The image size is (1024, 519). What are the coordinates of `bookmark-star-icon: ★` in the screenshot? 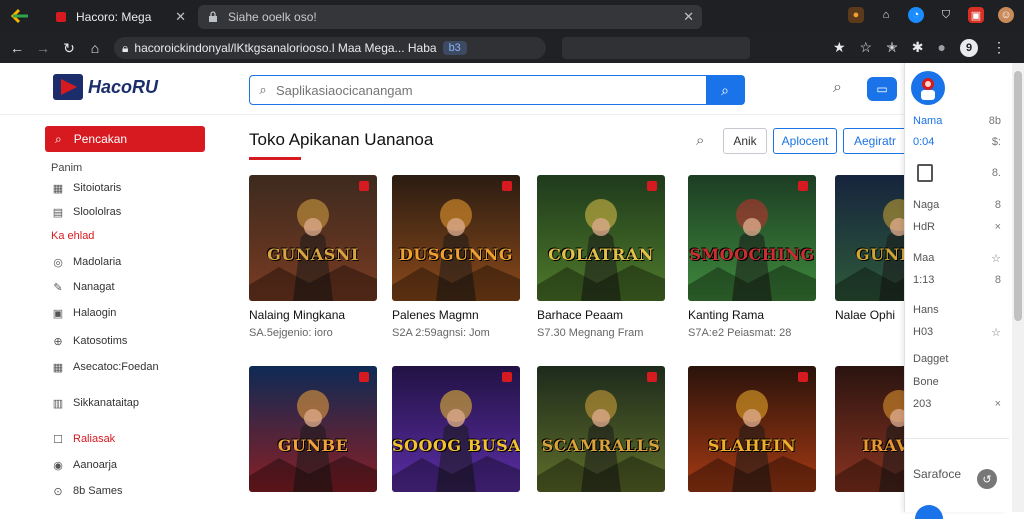 It's located at (839, 48).